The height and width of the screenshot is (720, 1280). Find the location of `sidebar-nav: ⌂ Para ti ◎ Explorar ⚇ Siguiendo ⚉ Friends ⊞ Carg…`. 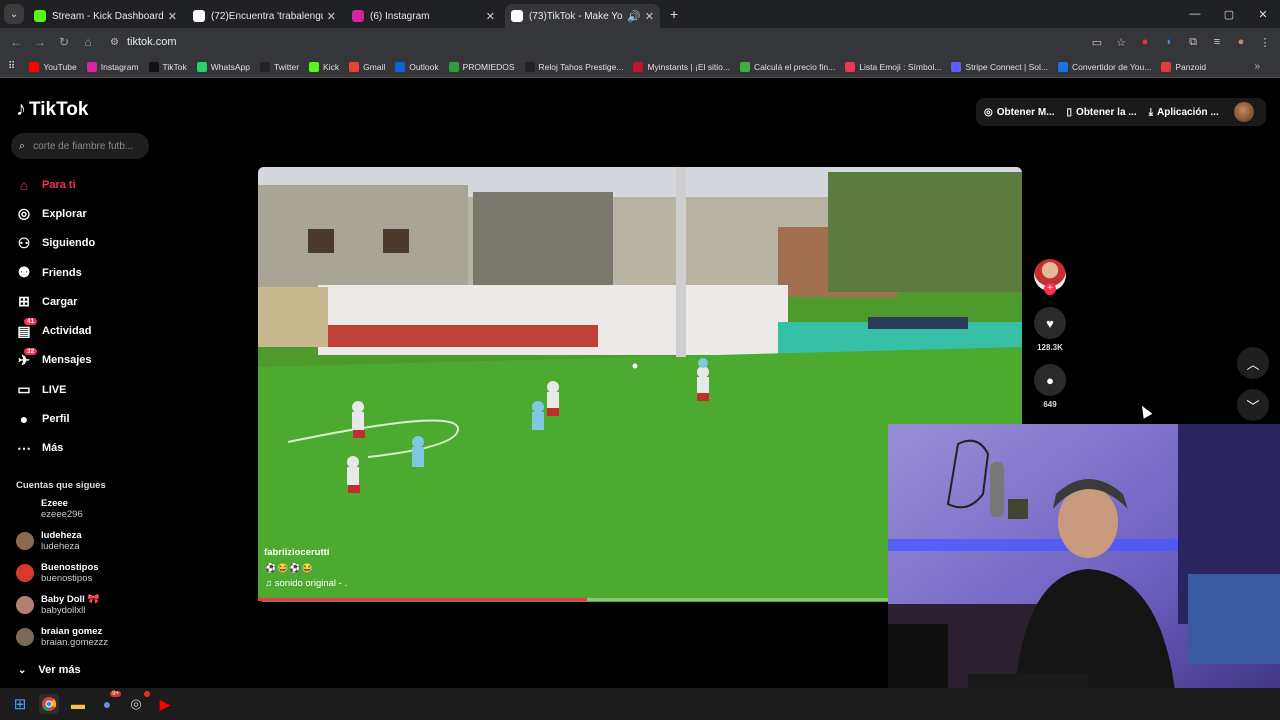

sidebar-nav: ⌂ Para ti ◎ Explorar ⚇ Siguiendo ⚉ Friends ⊞ Carg… is located at coordinates (94, 316).